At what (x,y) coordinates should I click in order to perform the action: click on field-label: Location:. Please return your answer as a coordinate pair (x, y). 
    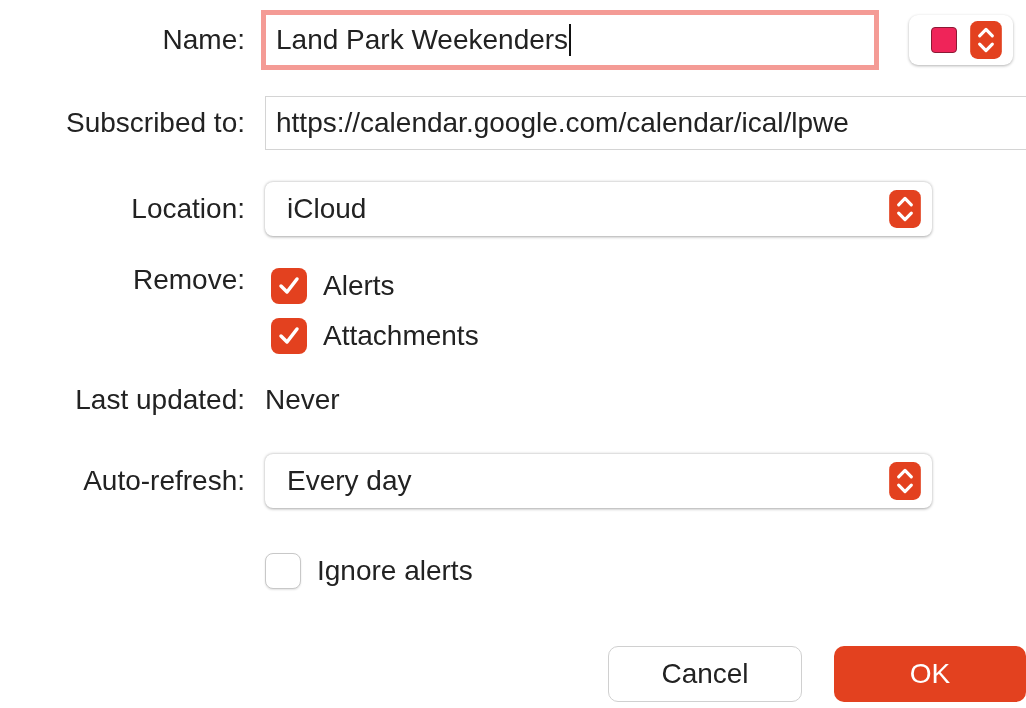
    Looking at the image, I should click on (188, 209).